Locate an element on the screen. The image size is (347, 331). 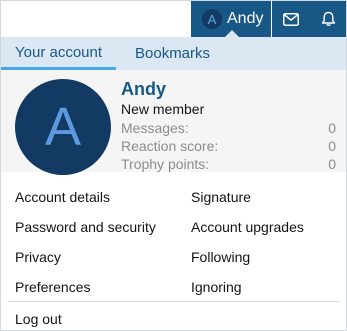
logout-link: Log out is located at coordinates (38, 319).